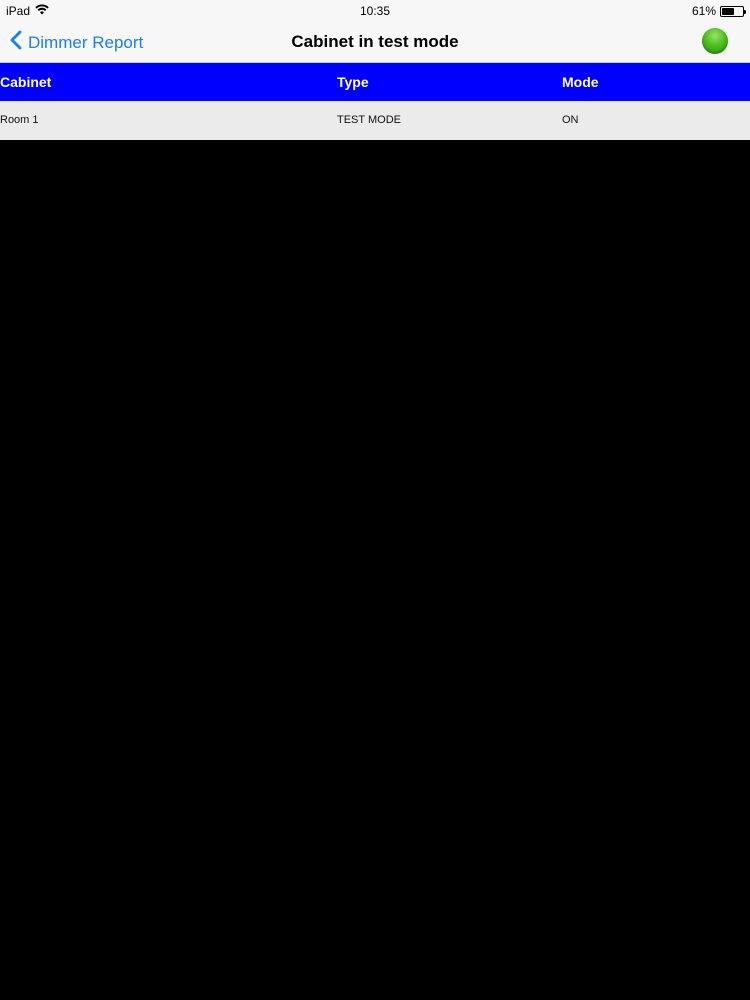 This screenshot has width=750, height=1000. What do you see at coordinates (580, 82) in the screenshot?
I see `column-header-mode: Mode` at bounding box center [580, 82].